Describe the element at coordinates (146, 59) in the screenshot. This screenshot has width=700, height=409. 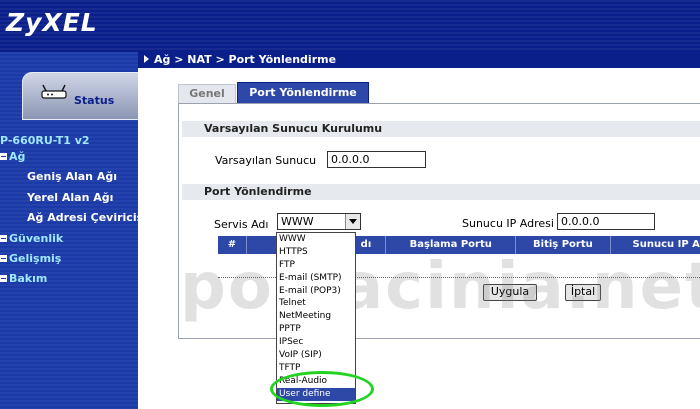
I see `breadcrumb-arrow-icon` at that location.